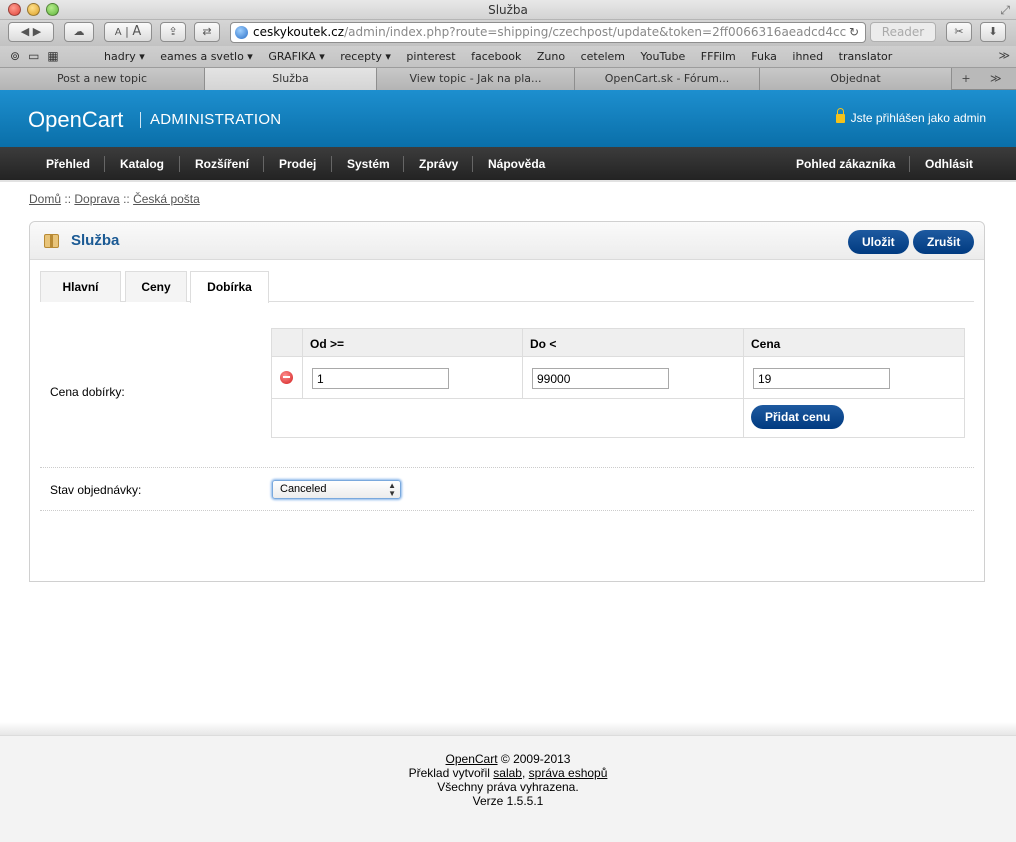 The width and height of the screenshot is (1016, 842). I want to click on tab-general: Hlavní, so click(80, 286).